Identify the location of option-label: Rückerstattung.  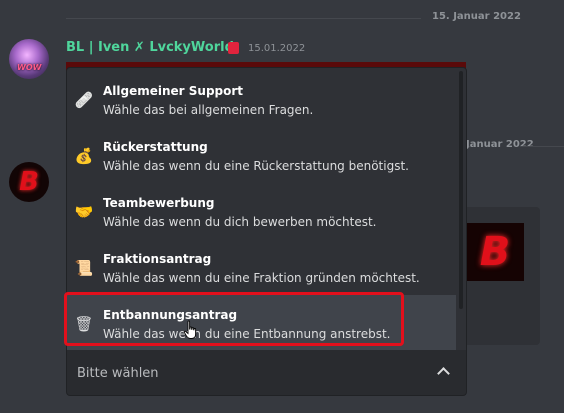
(155, 147).